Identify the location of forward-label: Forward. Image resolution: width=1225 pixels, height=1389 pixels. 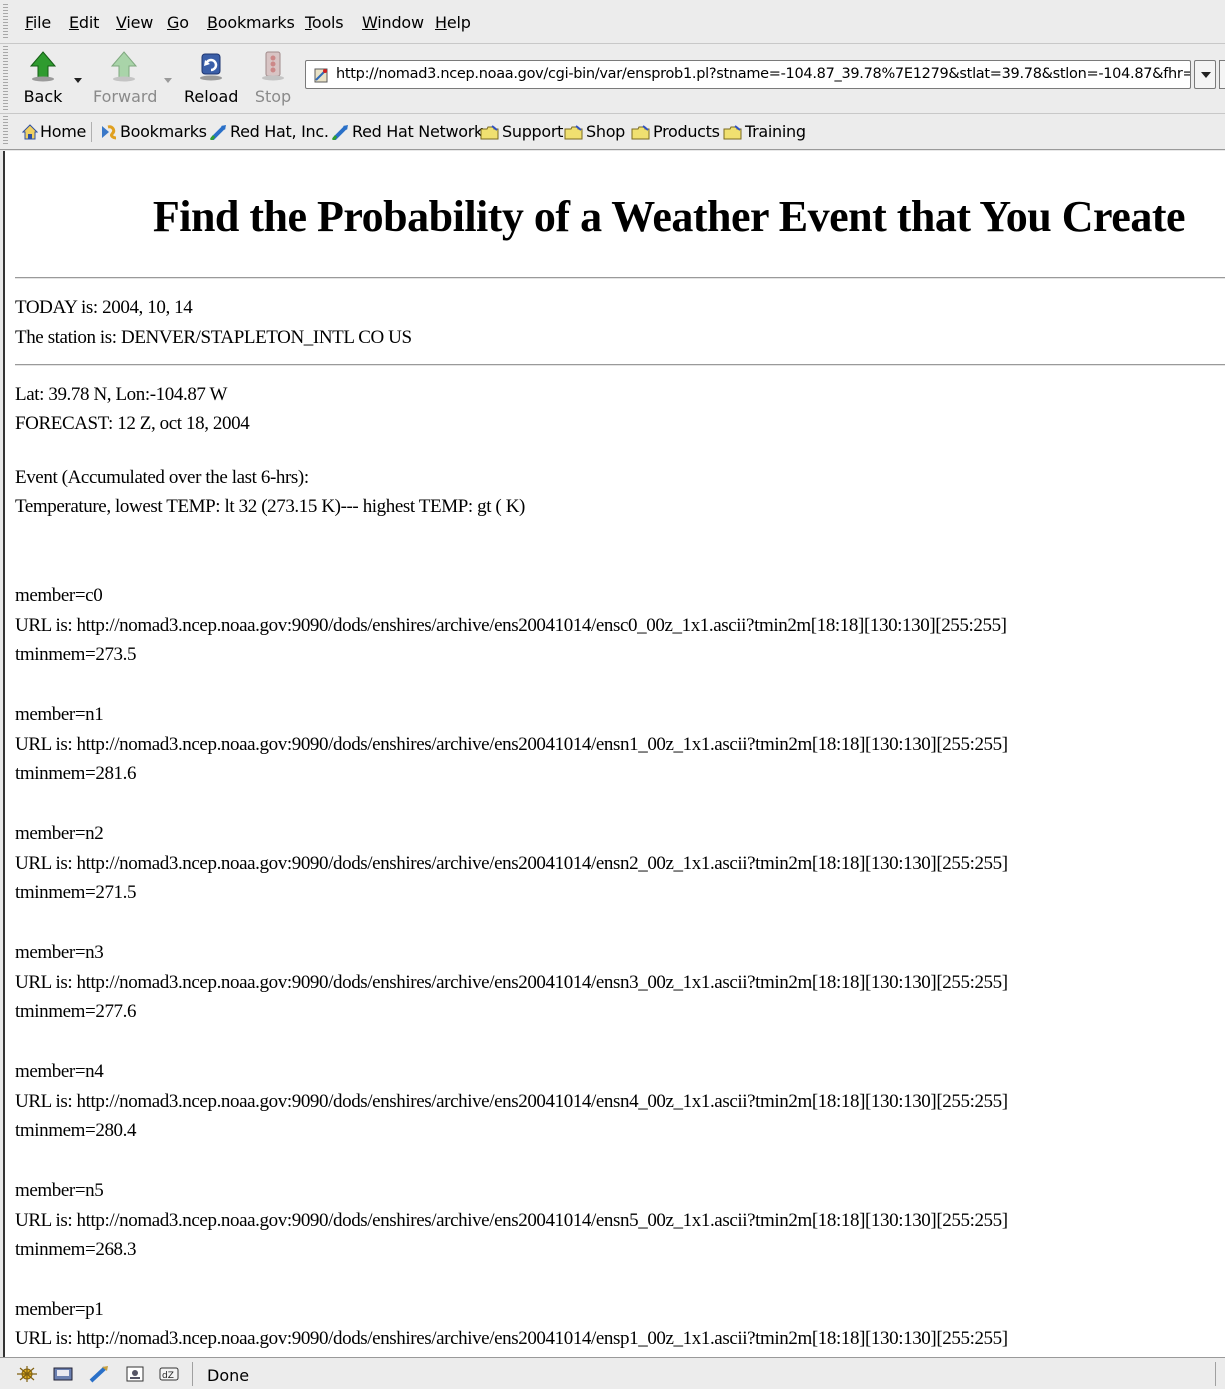
(125, 96).